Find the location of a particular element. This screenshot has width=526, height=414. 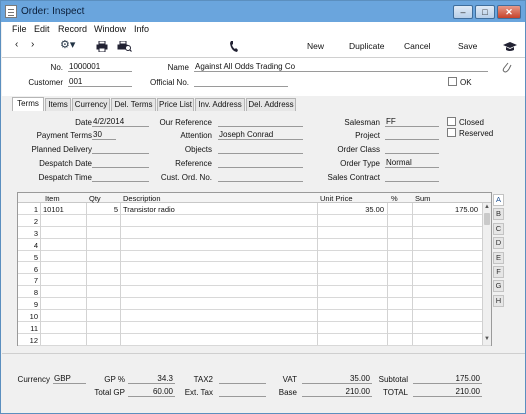

phone-icon is located at coordinates (233, 47).